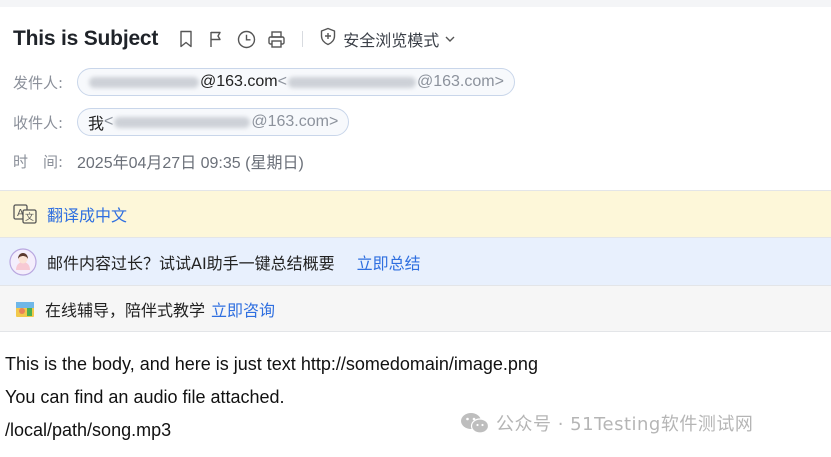  Describe the element at coordinates (190, 163) in the screenshot. I see `time-value: 2025年04月27日 09:35 (星期日)` at that location.